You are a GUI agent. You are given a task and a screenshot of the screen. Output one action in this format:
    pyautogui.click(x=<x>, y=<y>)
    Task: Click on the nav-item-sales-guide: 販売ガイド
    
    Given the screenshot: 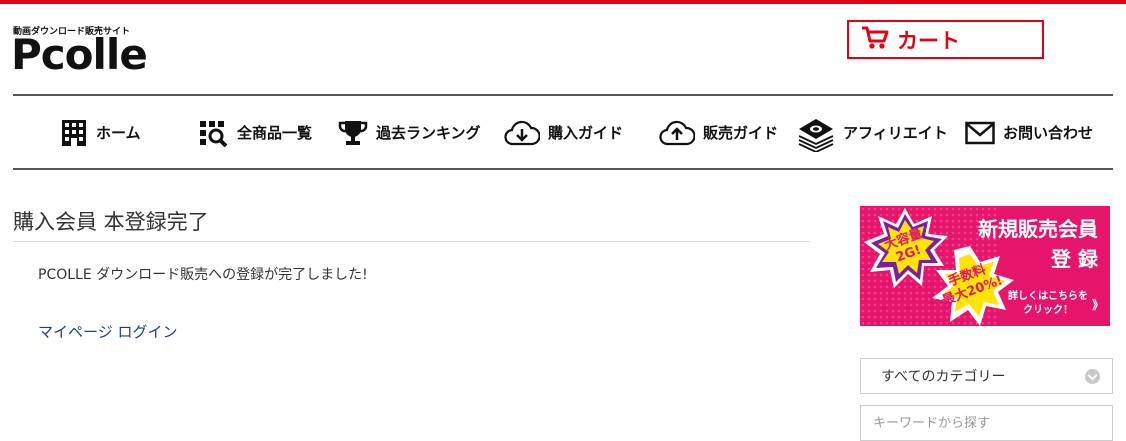 What is the action you would take?
    pyautogui.click(x=718, y=132)
    